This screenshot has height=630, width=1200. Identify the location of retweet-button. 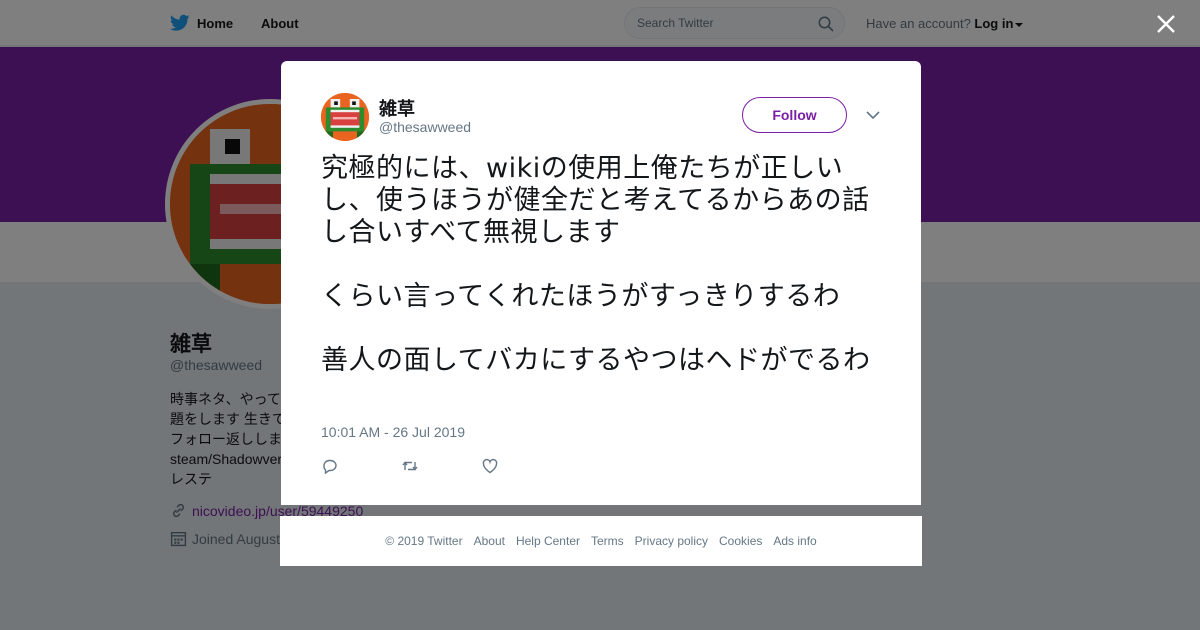
(441, 466).